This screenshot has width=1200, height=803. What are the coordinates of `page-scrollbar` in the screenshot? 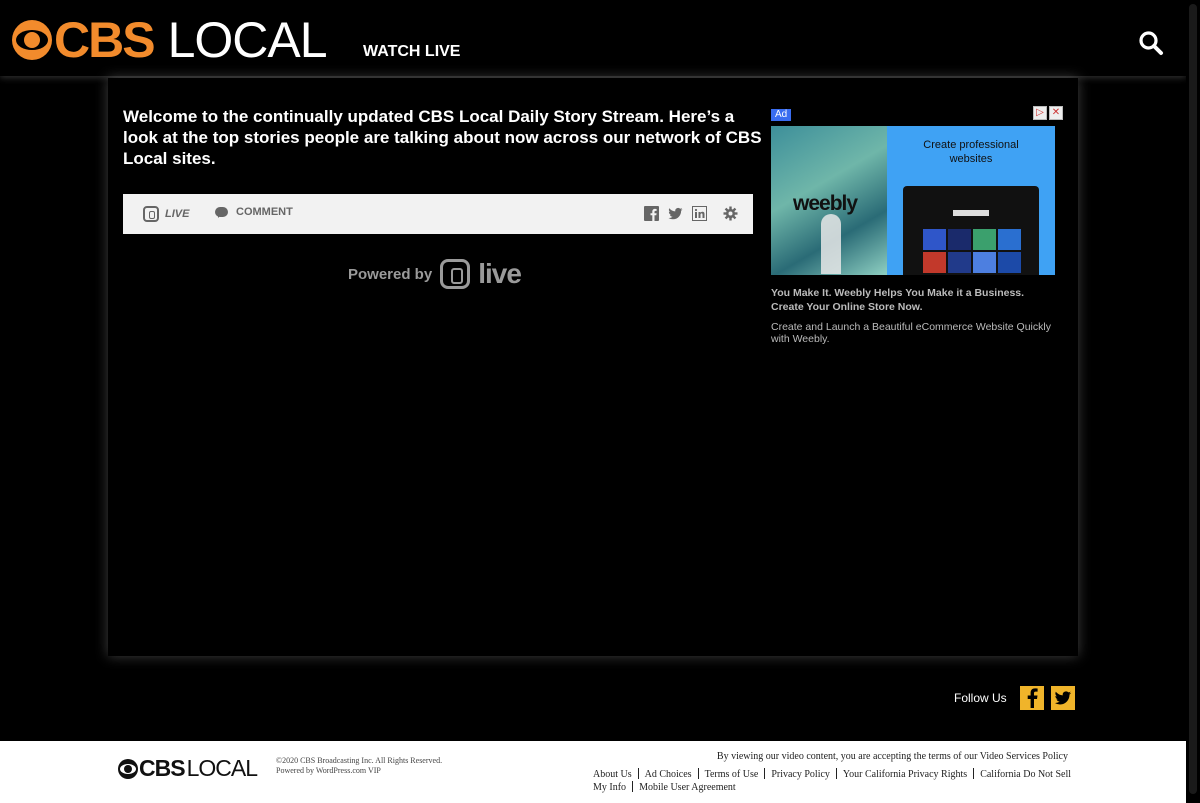 It's located at (1193, 401).